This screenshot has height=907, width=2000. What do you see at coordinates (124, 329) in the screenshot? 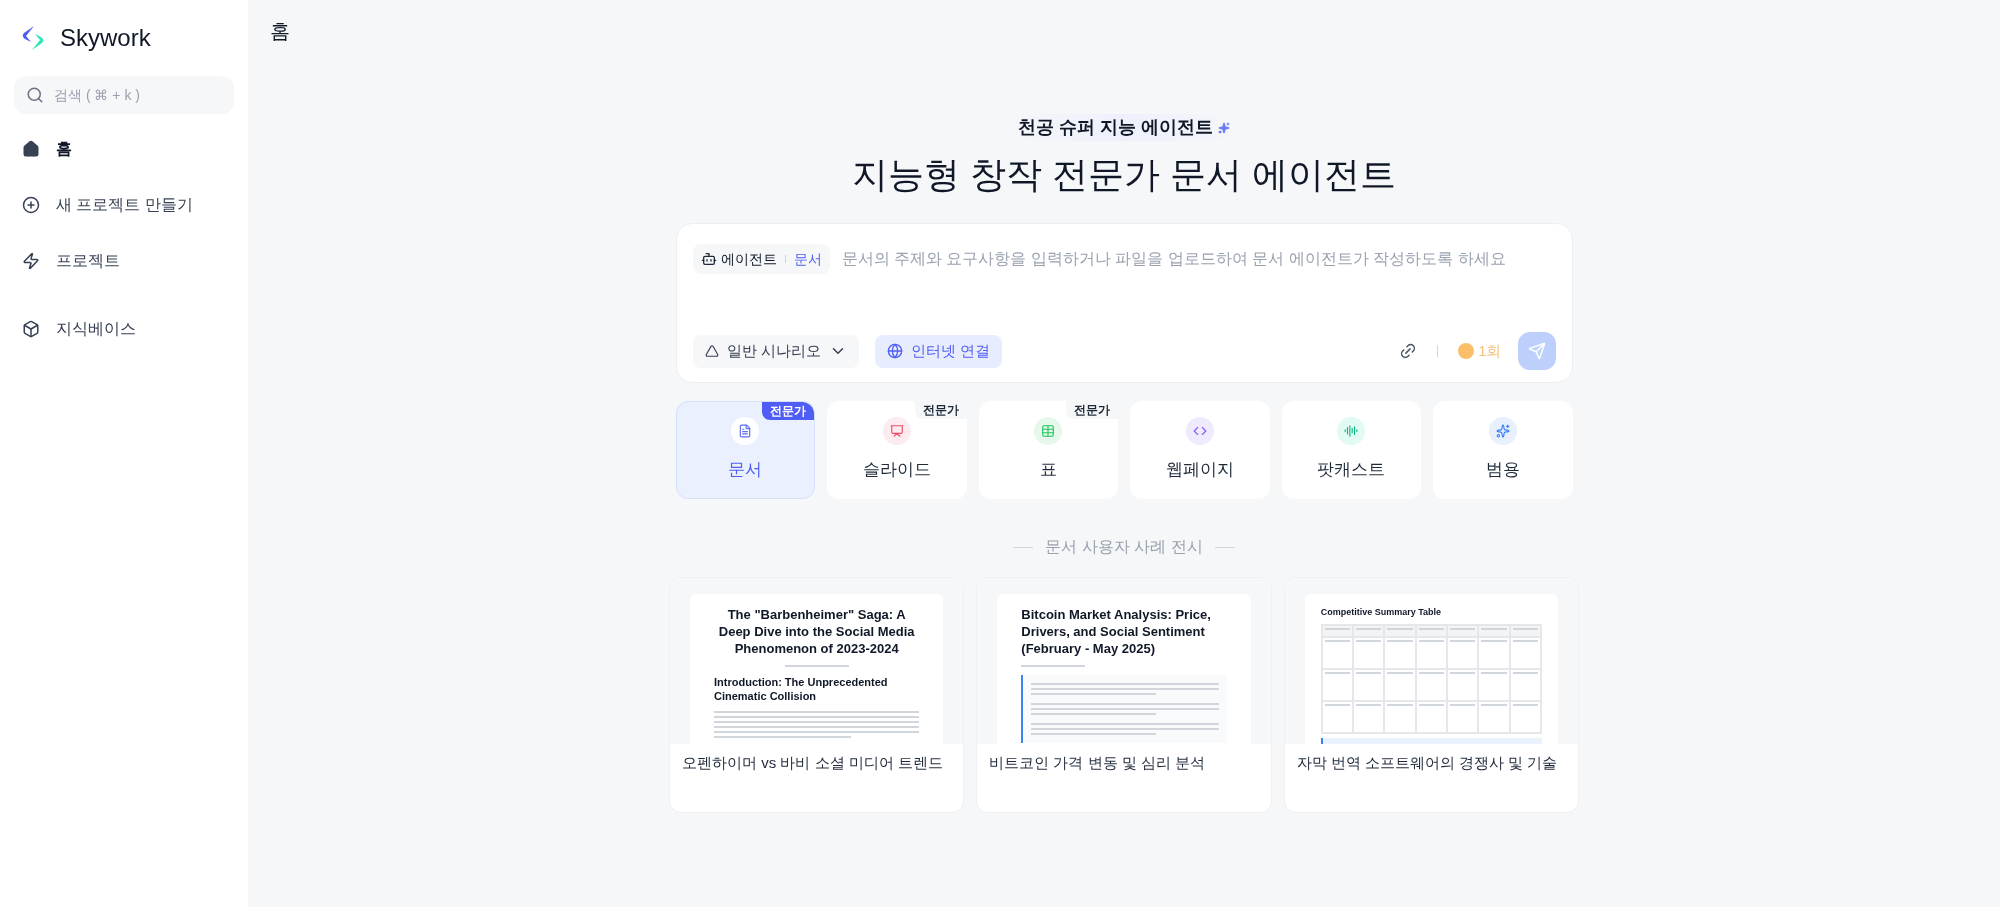
I see `nav-item: 지식베이스` at bounding box center [124, 329].